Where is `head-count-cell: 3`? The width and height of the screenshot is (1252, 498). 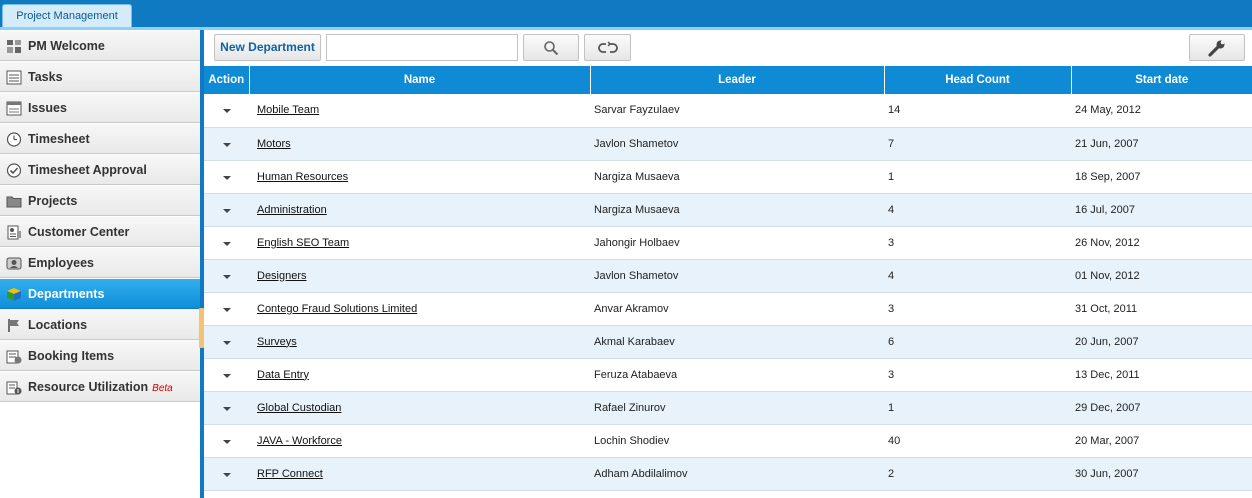
head-count-cell: 3 is located at coordinates (977, 243).